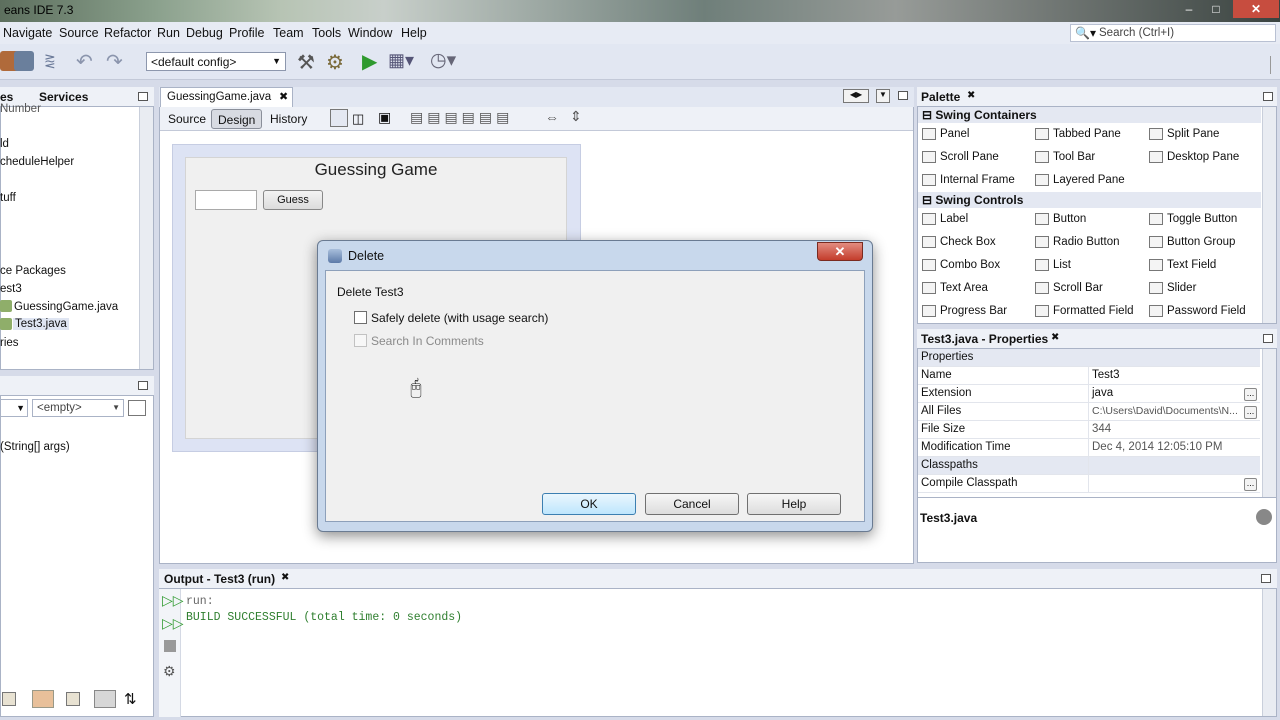 Image resolution: width=1280 pixels, height=720 pixels. What do you see at coordinates (1062, 265) in the screenshot?
I see `palette-item: List` at bounding box center [1062, 265].